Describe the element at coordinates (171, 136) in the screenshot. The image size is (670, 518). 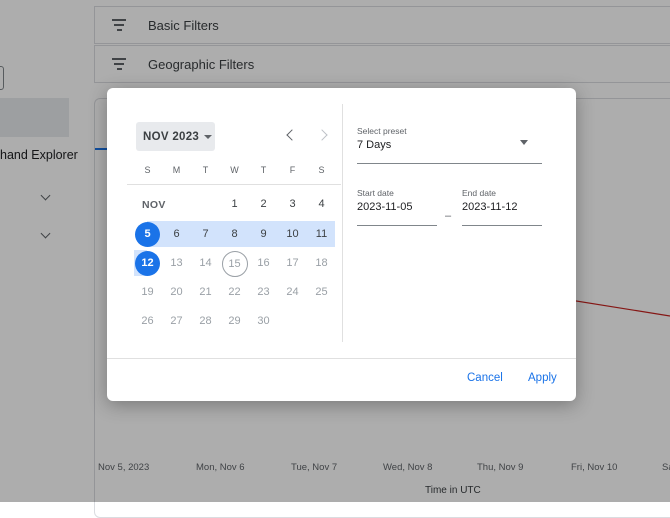
I see `month-year-label: NOV 2023` at that location.